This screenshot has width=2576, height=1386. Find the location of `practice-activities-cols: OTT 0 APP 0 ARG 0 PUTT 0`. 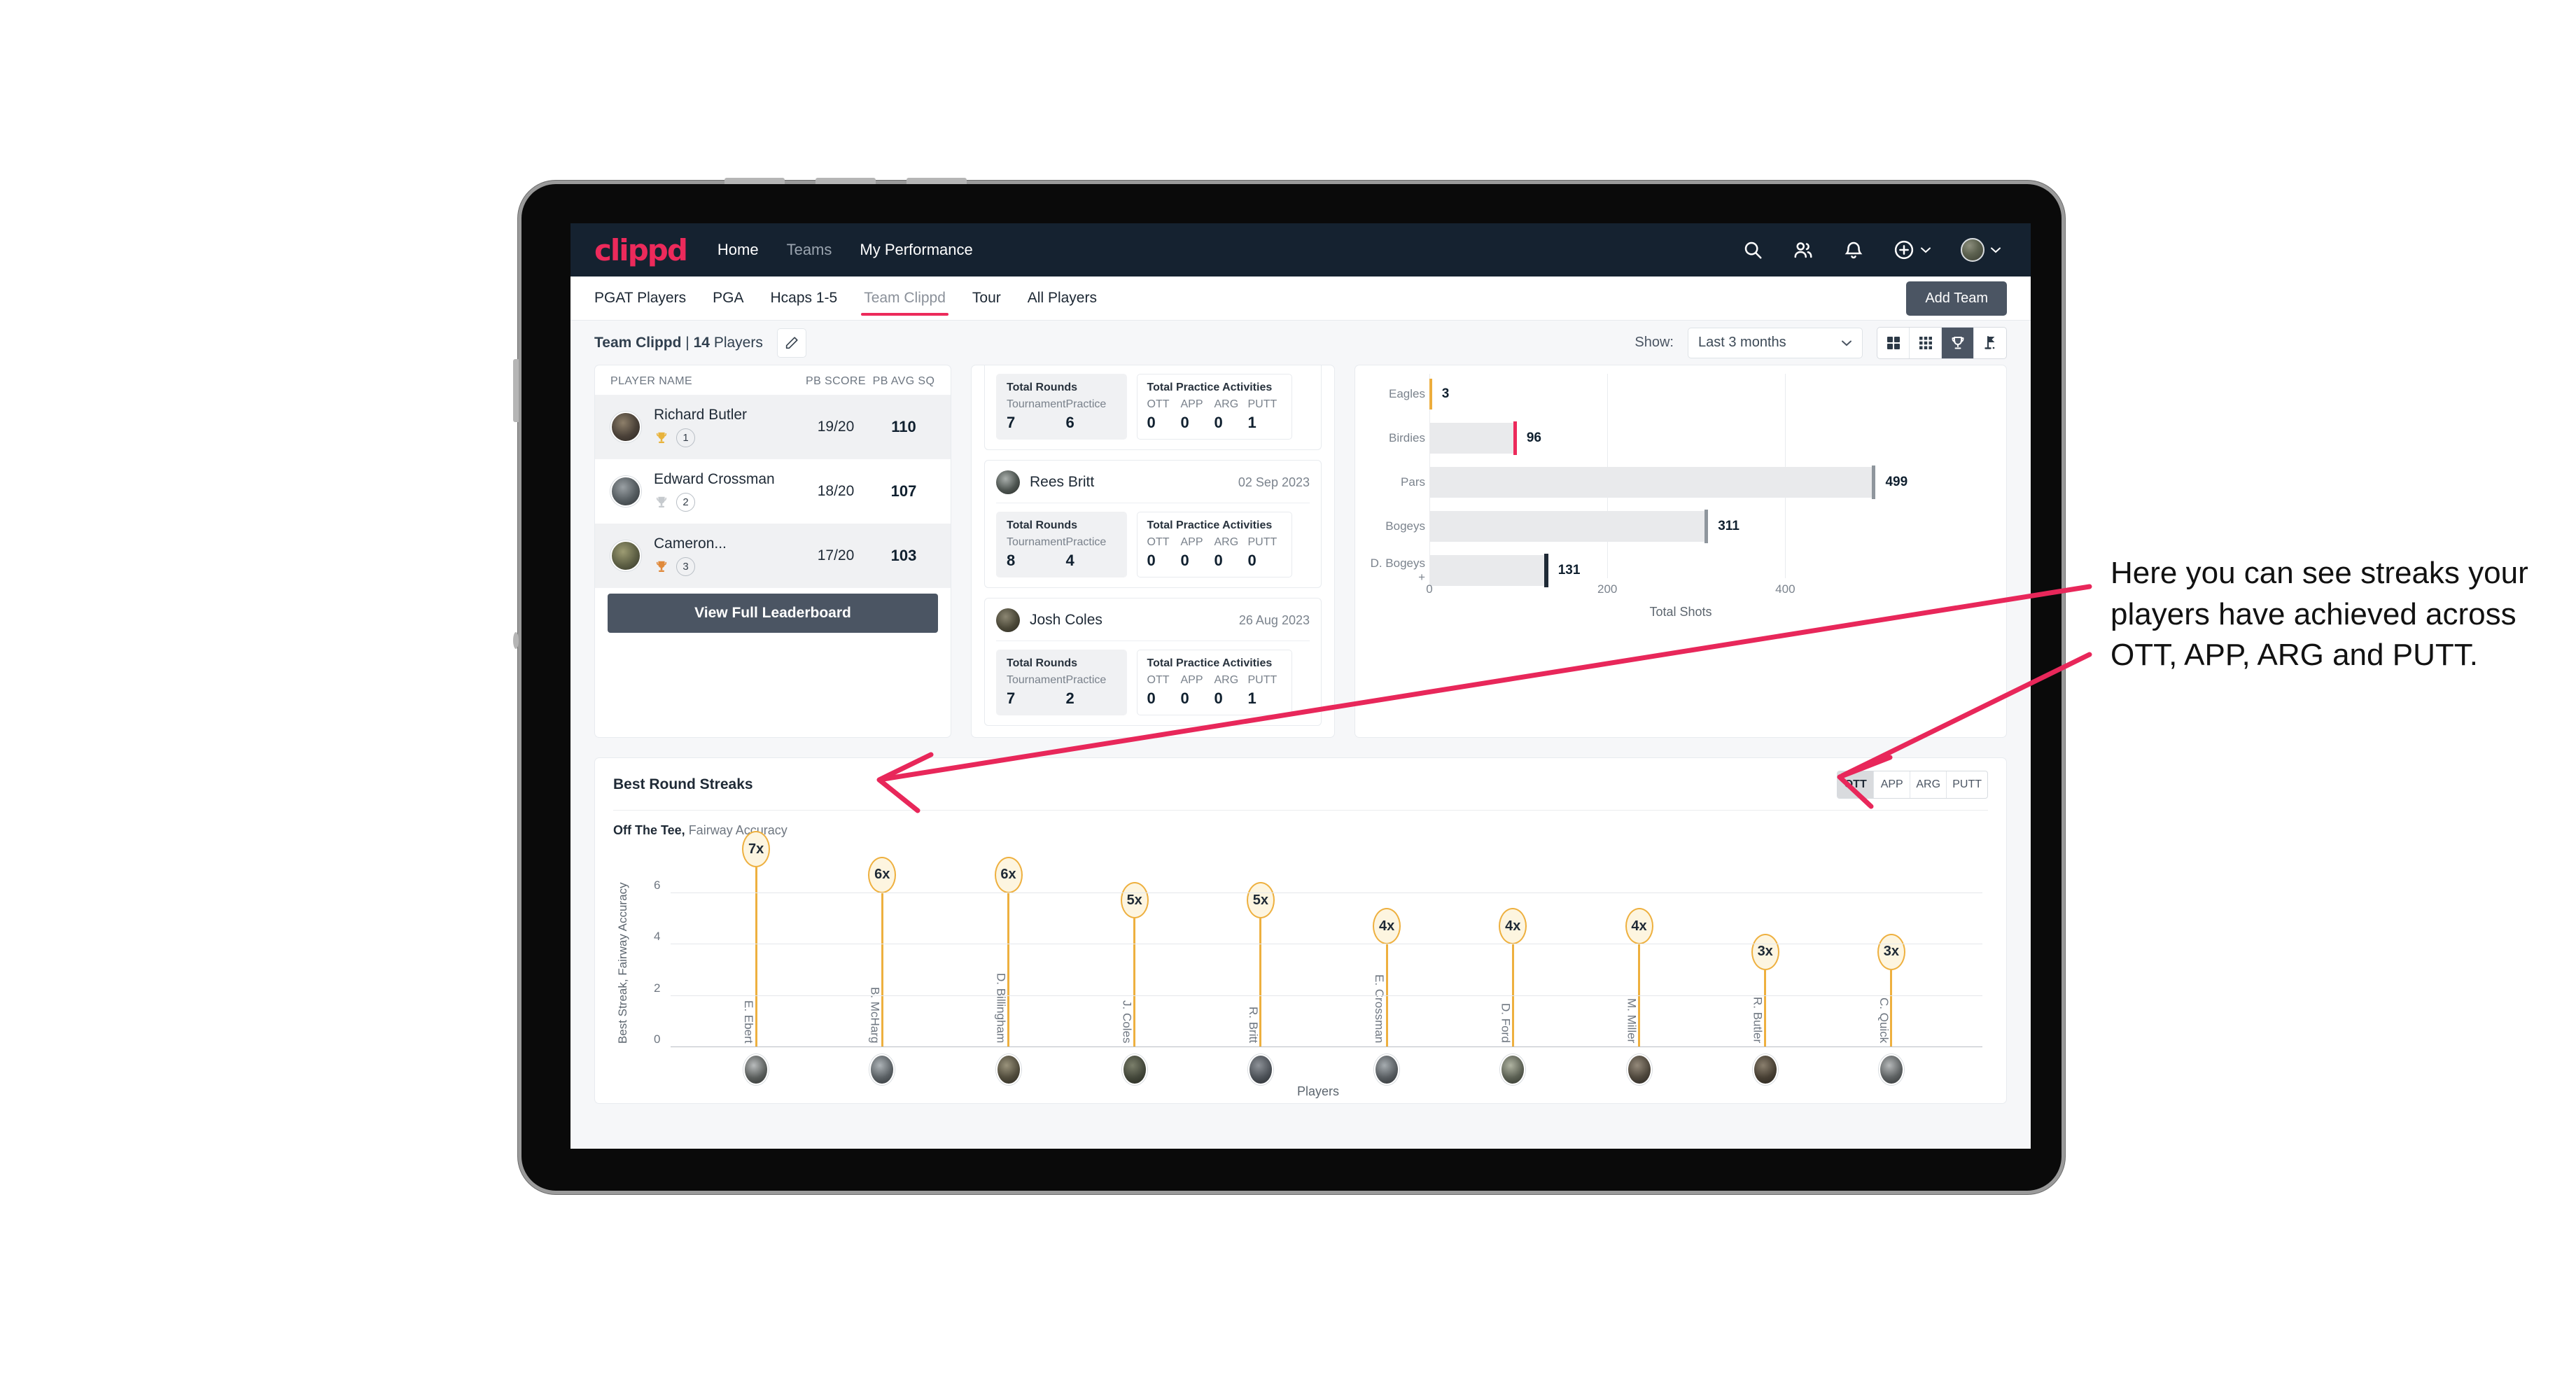

practice-activities-cols: OTT 0 APP 0 ARG 0 PUTT 0 is located at coordinates (1214, 553).